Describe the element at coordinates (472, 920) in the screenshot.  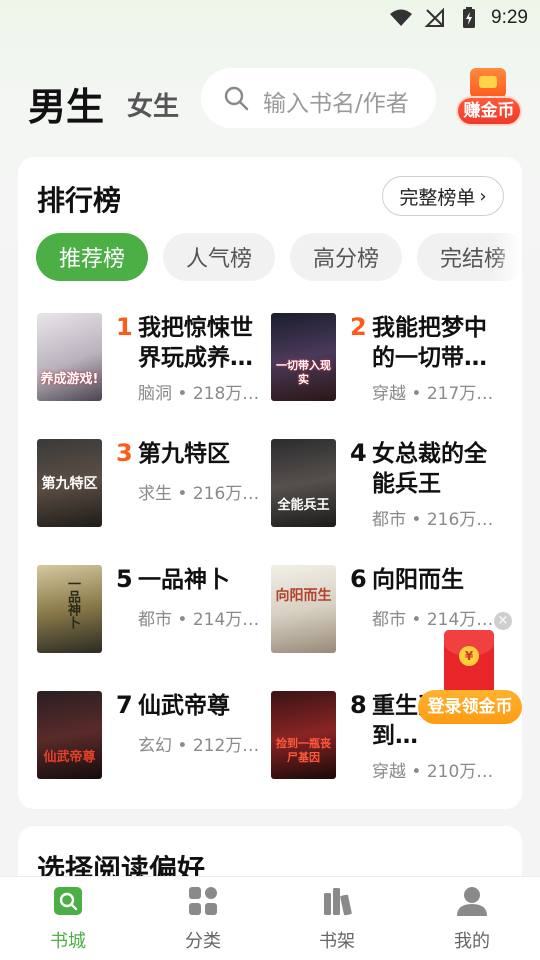
I see `nav-profile: 我的` at that location.